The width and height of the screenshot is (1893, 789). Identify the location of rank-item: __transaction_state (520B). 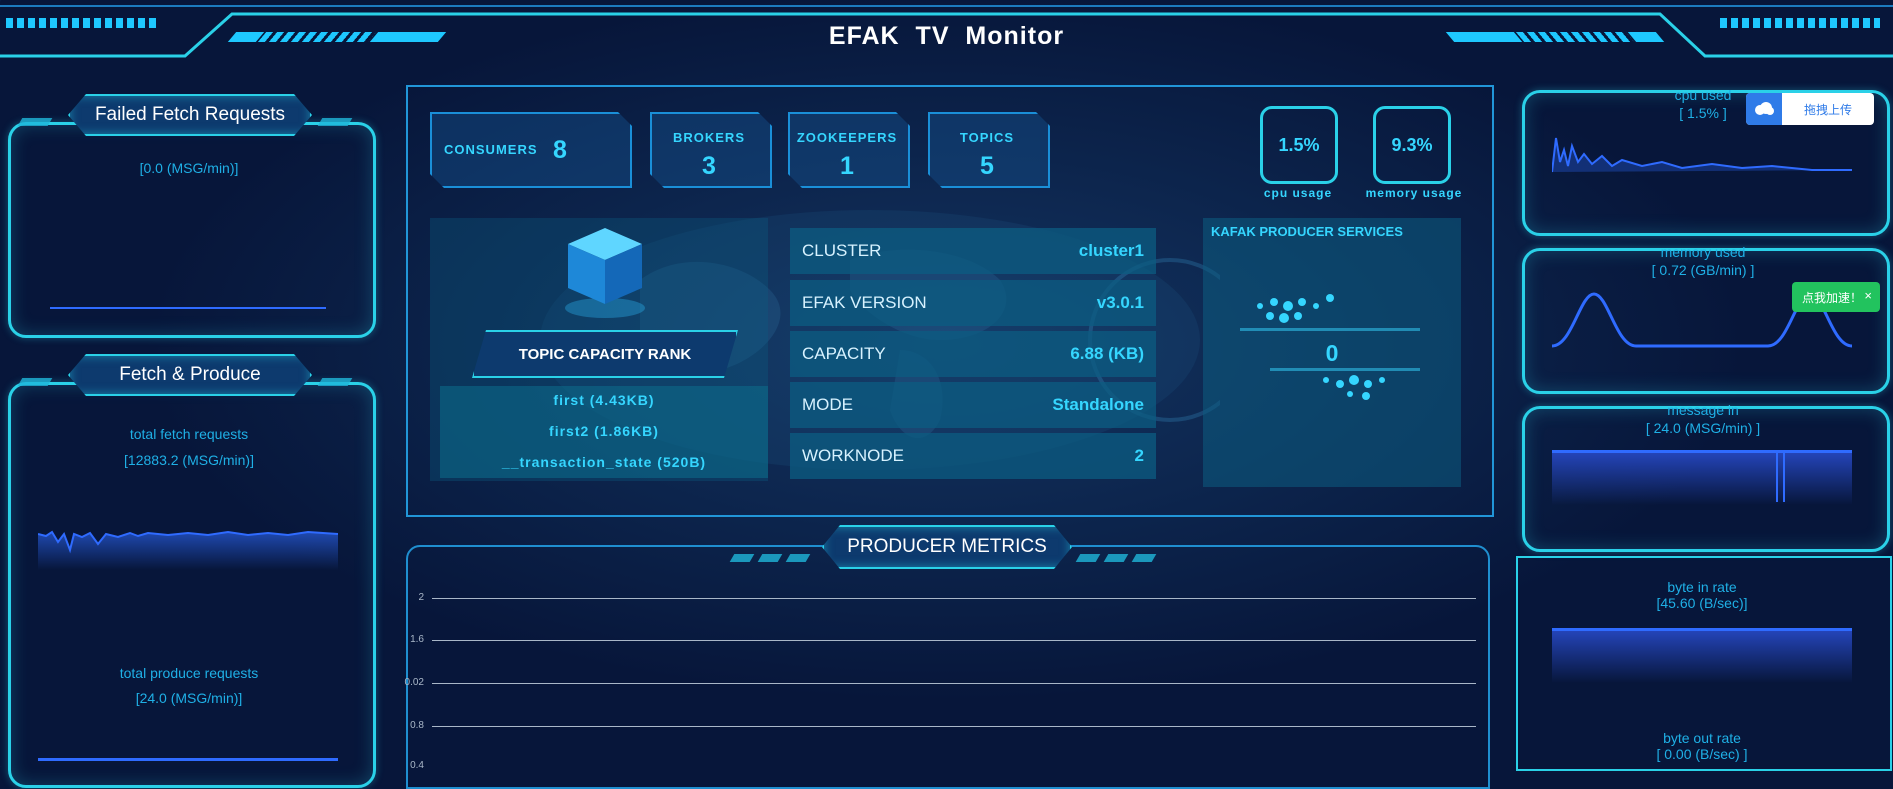
(604, 462).